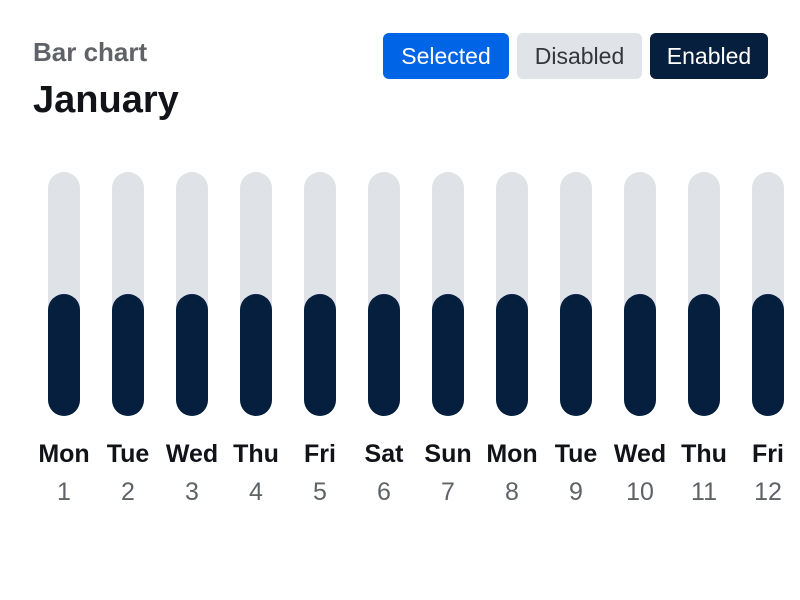 The height and width of the screenshot is (600, 800). What do you see at coordinates (448, 492) in the screenshot?
I see `x-tick-date-label: 7` at bounding box center [448, 492].